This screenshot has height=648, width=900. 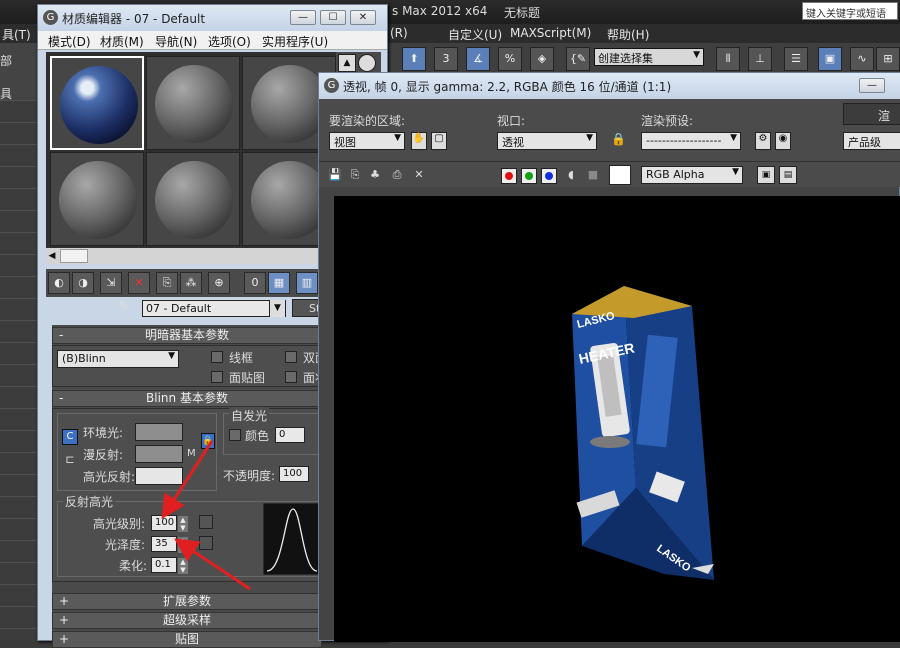 What do you see at coordinates (684, 140) in the screenshot?
I see `render-preset-value: -------------------` at bounding box center [684, 140].